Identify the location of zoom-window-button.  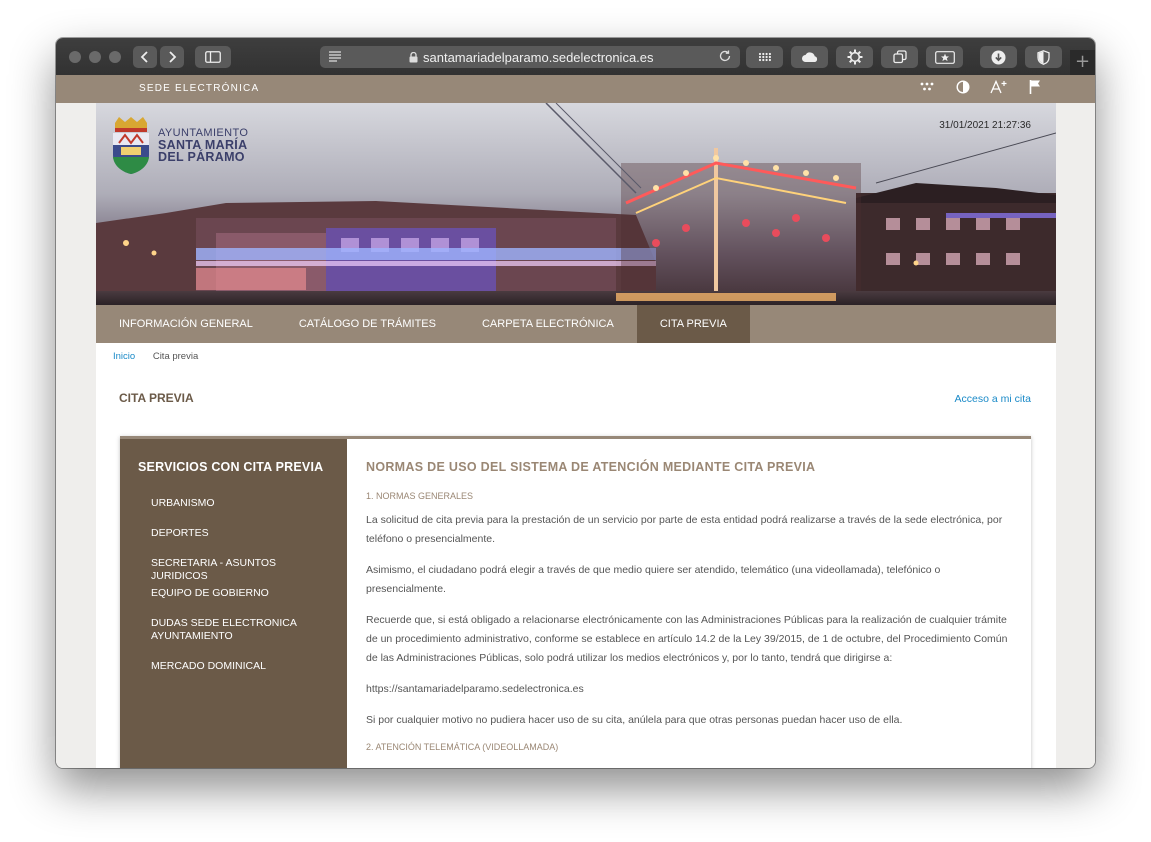
(115, 57).